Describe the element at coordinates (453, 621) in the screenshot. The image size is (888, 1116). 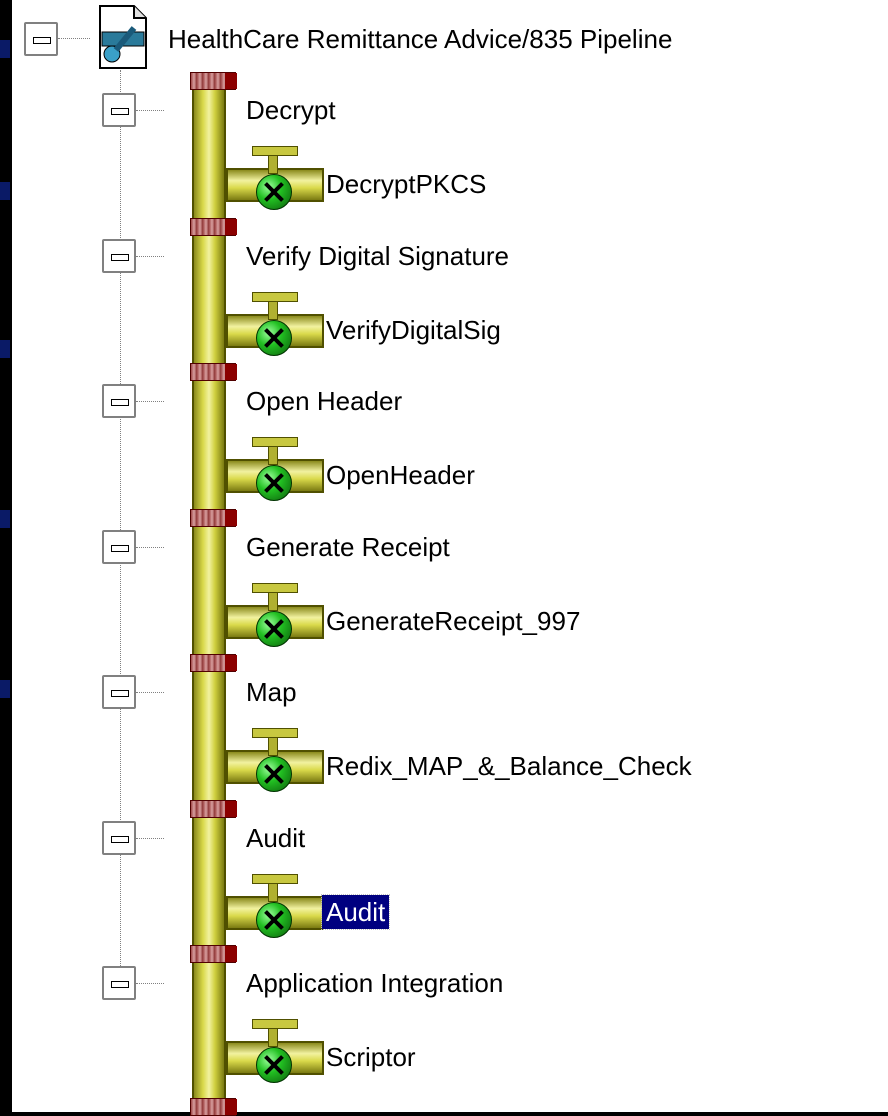
I see `component-label: GenerateReceipt_997` at that location.